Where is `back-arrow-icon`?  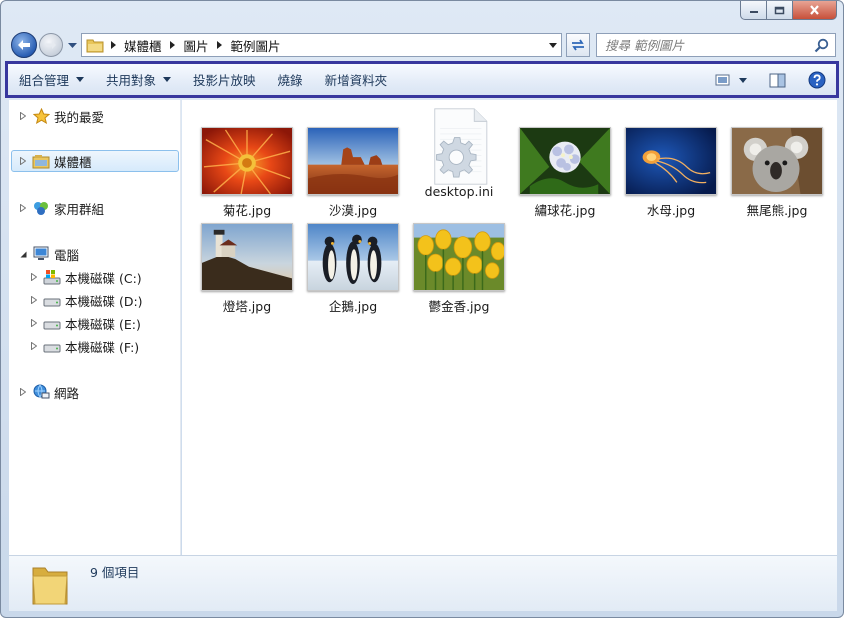 back-arrow-icon is located at coordinates (24, 45).